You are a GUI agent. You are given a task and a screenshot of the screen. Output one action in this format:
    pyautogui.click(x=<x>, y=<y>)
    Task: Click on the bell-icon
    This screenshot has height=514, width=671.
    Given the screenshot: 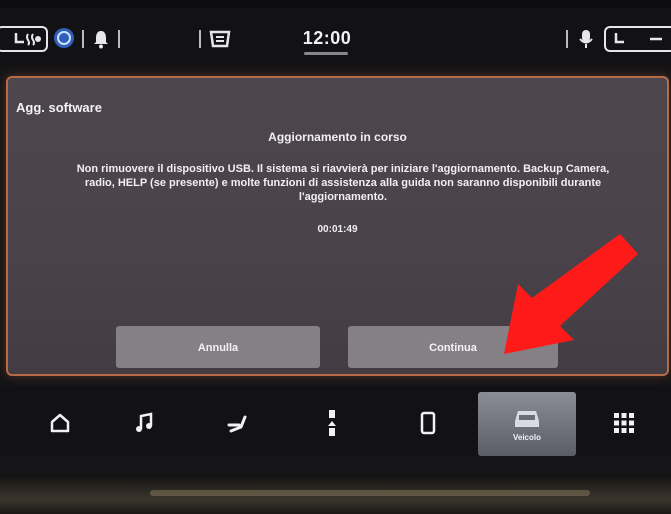 What is the action you would take?
    pyautogui.click(x=101, y=39)
    